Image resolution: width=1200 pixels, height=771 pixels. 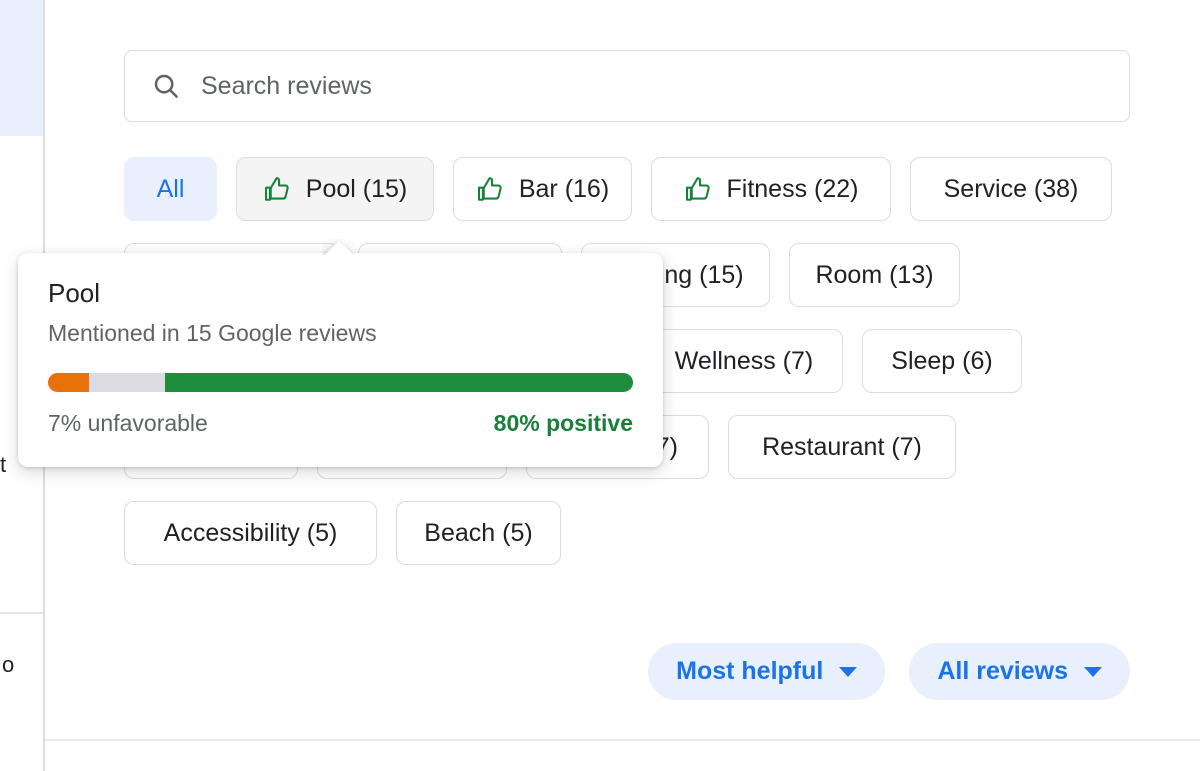 I want to click on sort-button-label: Most helpful, so click(x=750, y=671).